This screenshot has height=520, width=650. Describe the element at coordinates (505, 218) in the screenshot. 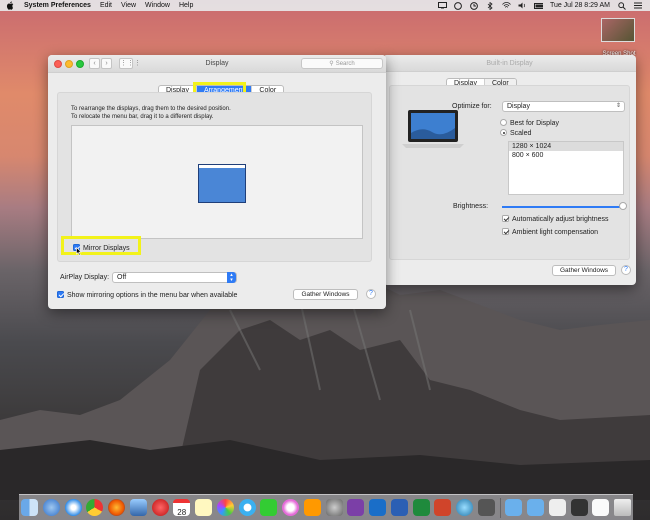

I see `auto-brightness-checkbox` at that location.